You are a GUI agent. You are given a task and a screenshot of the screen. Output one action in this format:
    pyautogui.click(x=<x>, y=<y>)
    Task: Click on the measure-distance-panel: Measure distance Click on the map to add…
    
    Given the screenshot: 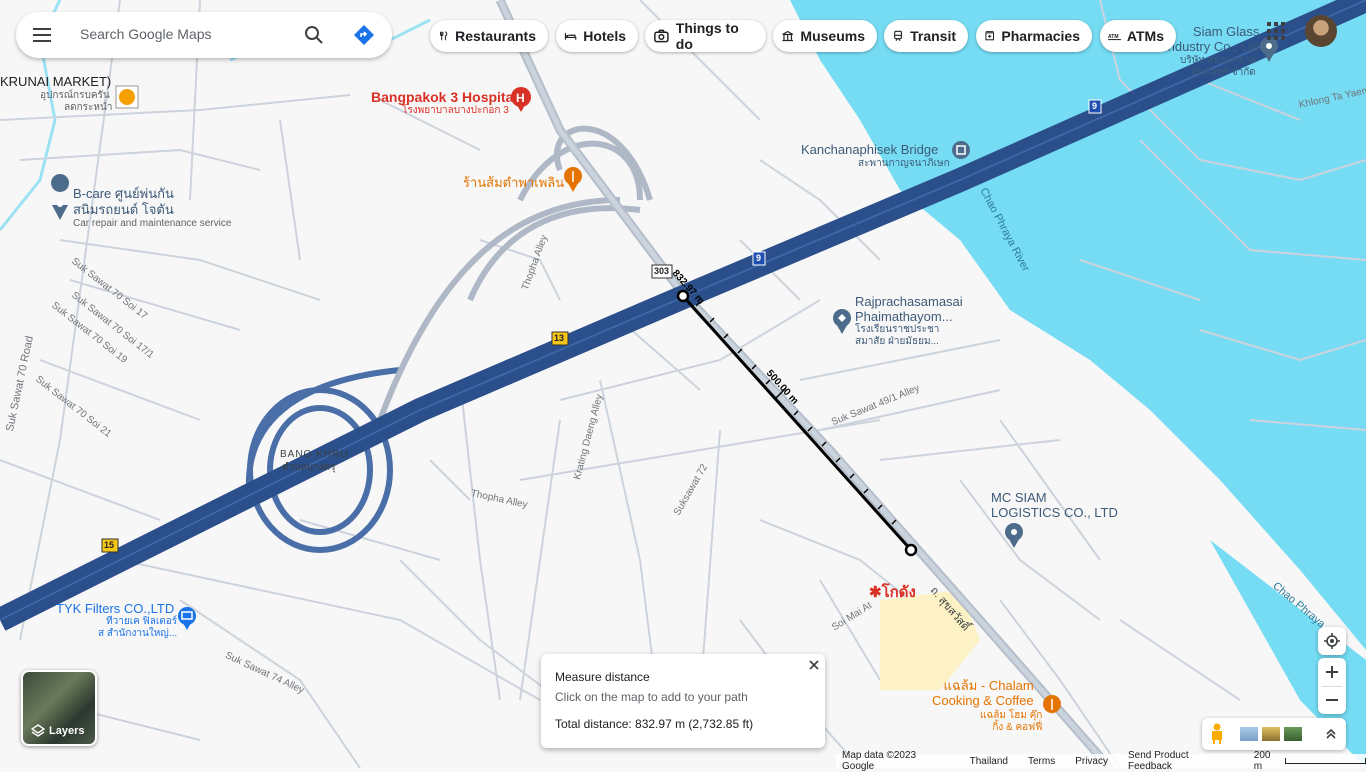 What is the action you would take?
    pyautogui.click(x=683, y=701)
    